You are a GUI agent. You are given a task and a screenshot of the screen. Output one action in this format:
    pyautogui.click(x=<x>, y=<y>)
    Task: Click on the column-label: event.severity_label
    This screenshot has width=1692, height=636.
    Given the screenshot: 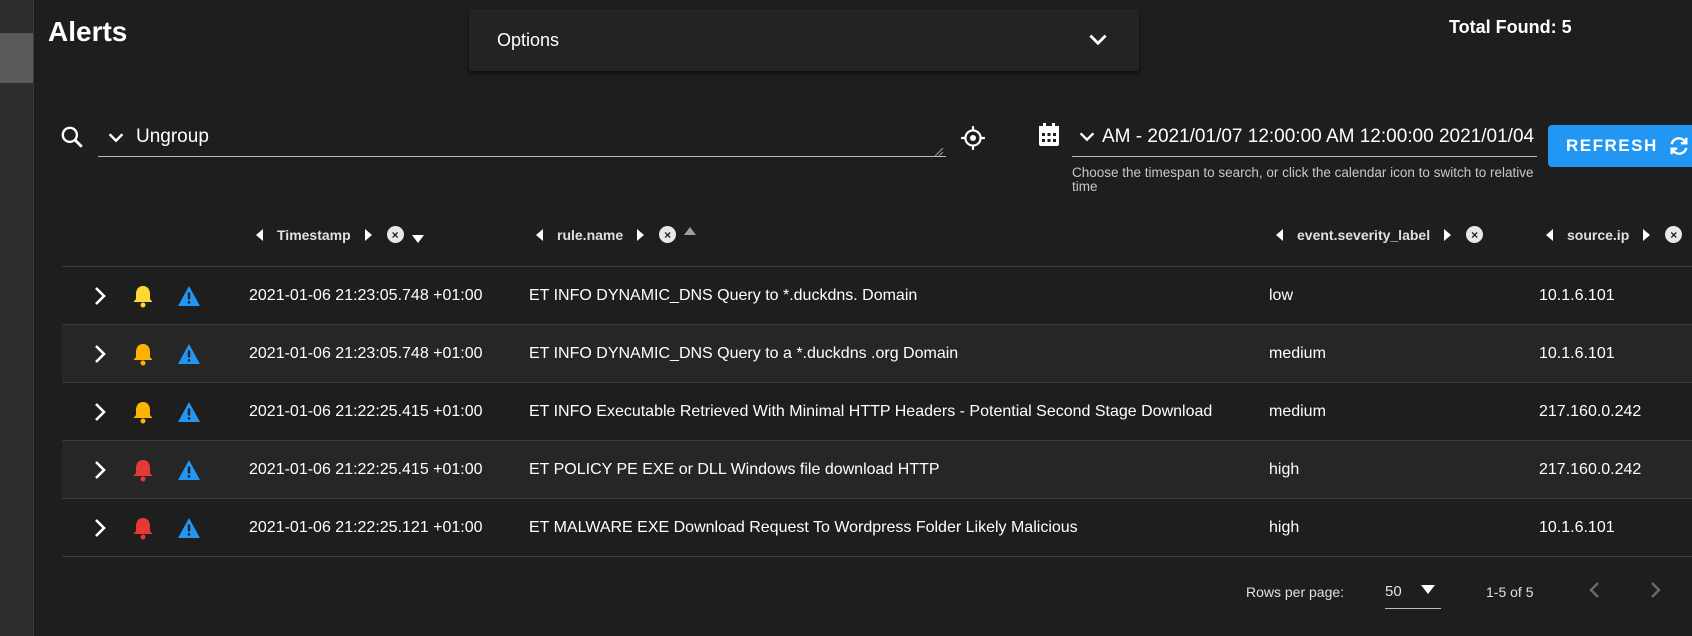 What is the action you would take?
    pyautogui.click(x=1363, y=235)
    